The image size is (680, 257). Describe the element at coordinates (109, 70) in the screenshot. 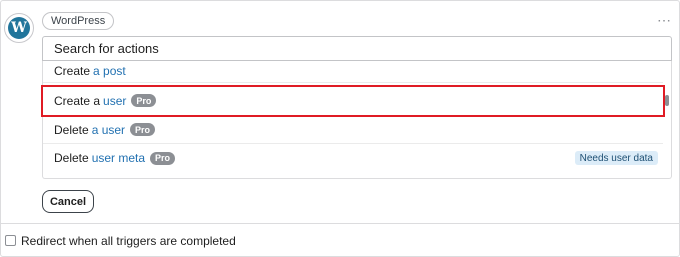

I see `action-object: a post` at that location.